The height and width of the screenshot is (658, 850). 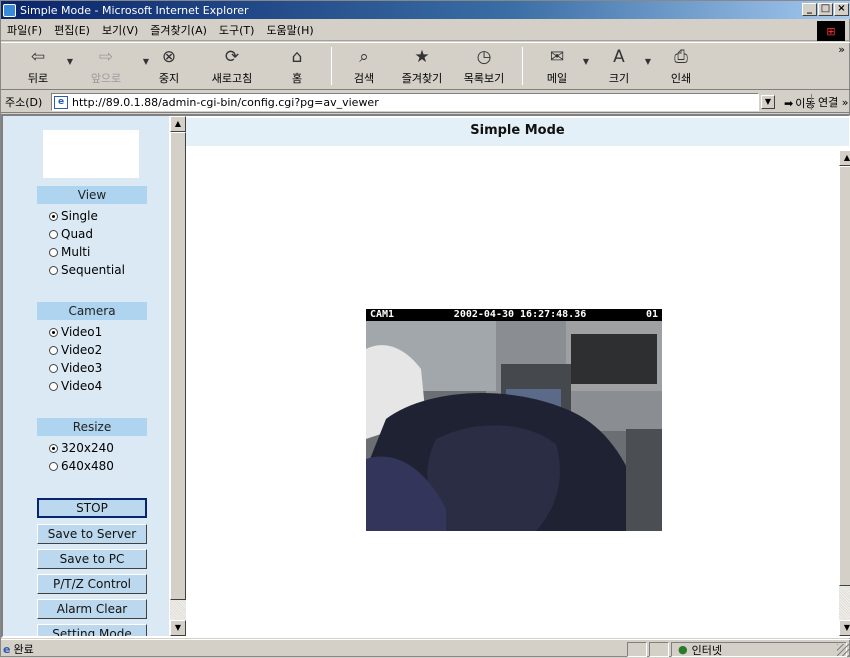 I want to click on save-to-pc-button: Save to PC, so click(x=92, y=559).